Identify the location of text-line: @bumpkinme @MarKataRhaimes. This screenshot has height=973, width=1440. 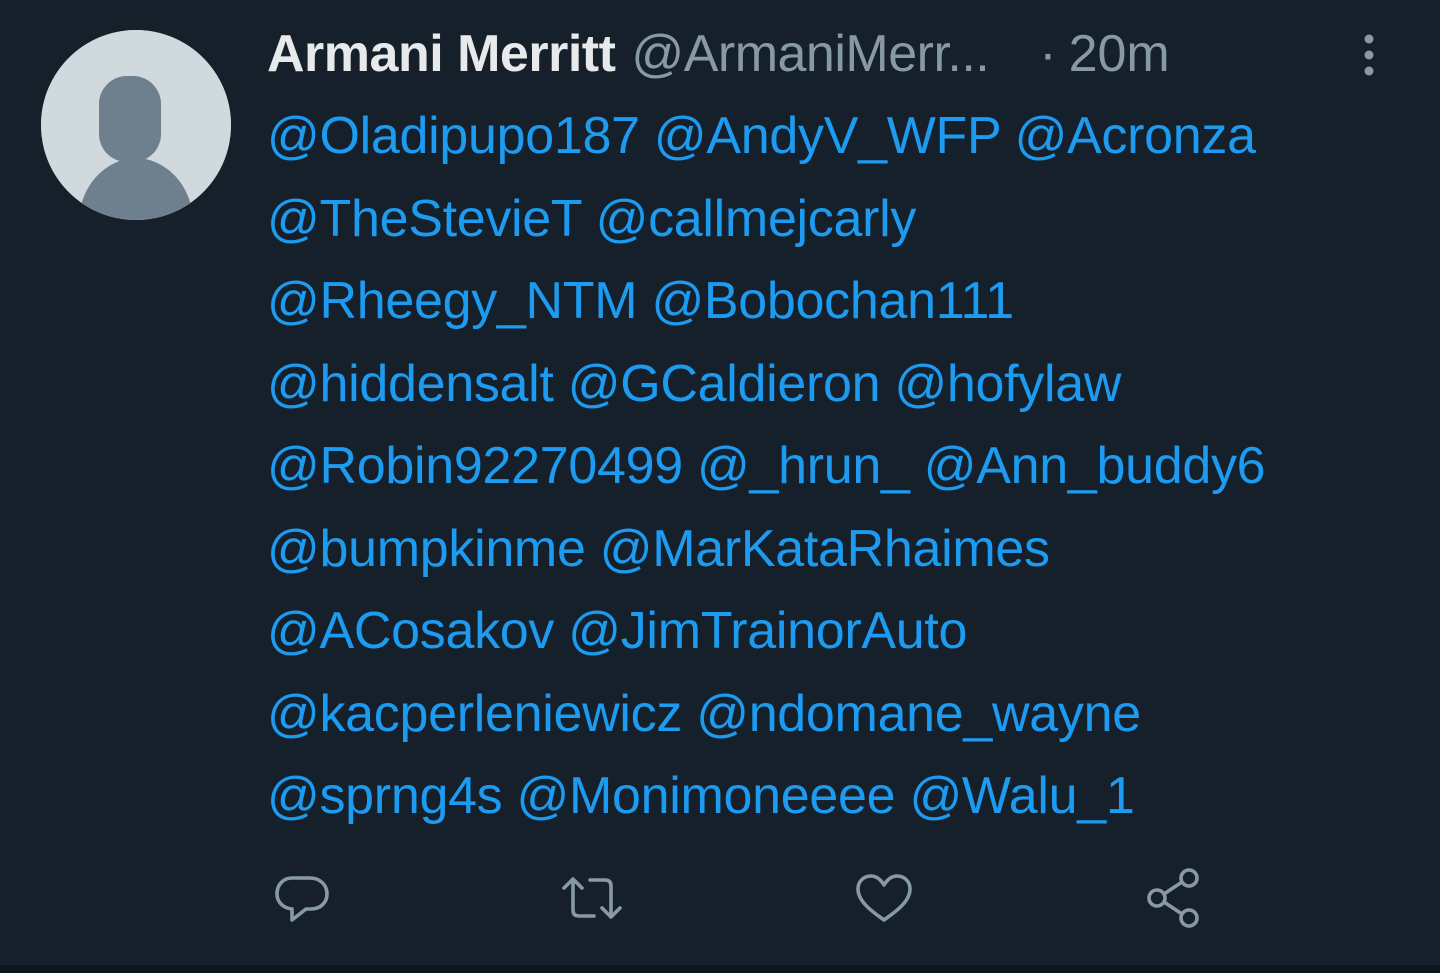
(847, 549).